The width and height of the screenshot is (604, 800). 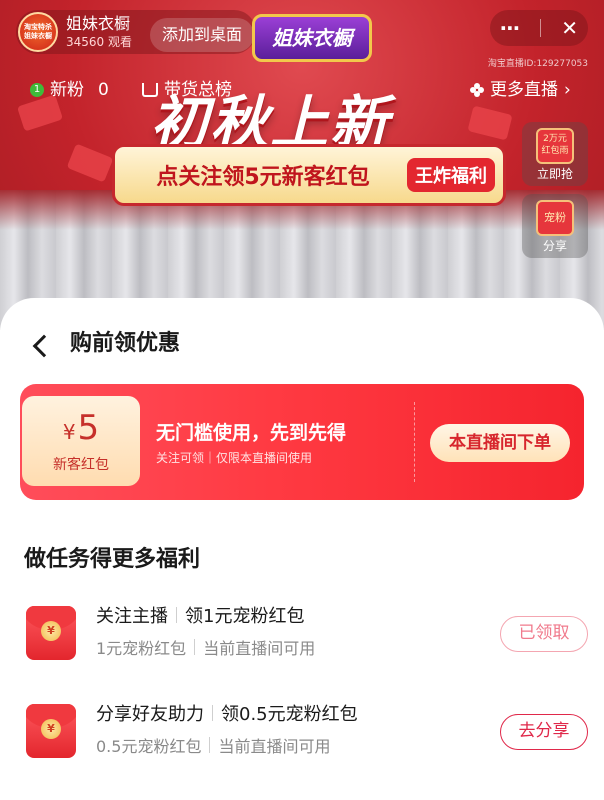 What do you see at coordinates (88, 428) in the screenshot?
I see `coupon-amount-value: 5` at bounding box center [88, 428].